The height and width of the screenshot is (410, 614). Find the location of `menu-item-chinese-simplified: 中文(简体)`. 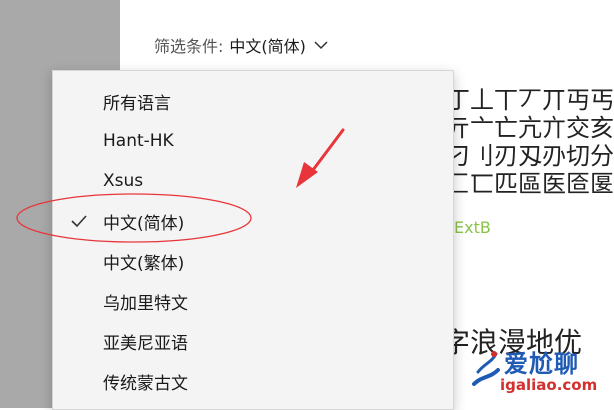

menu-item-chinese-simplified: 中文(简体) is located at coordinates (253, 221).